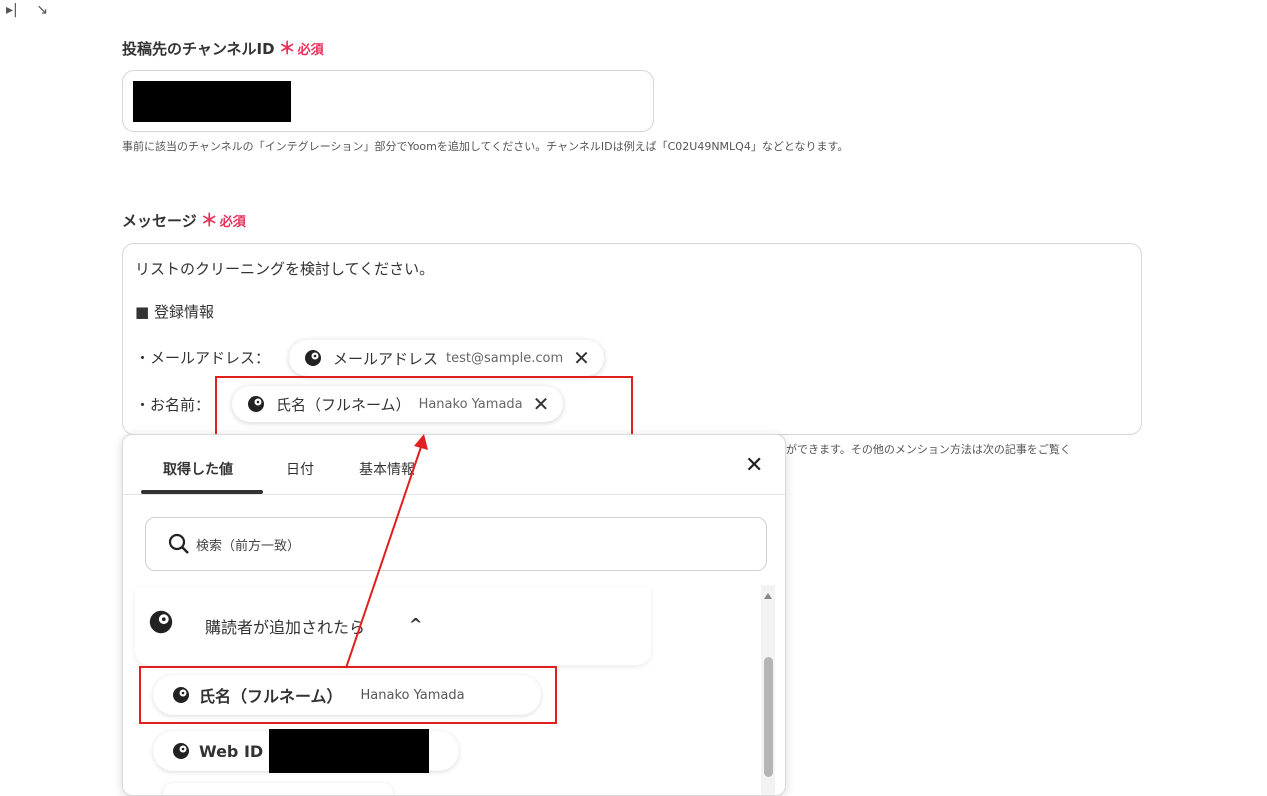 This screenshot has width=1267, height=796. I want to click on list-item-partial, so click(278, 789).